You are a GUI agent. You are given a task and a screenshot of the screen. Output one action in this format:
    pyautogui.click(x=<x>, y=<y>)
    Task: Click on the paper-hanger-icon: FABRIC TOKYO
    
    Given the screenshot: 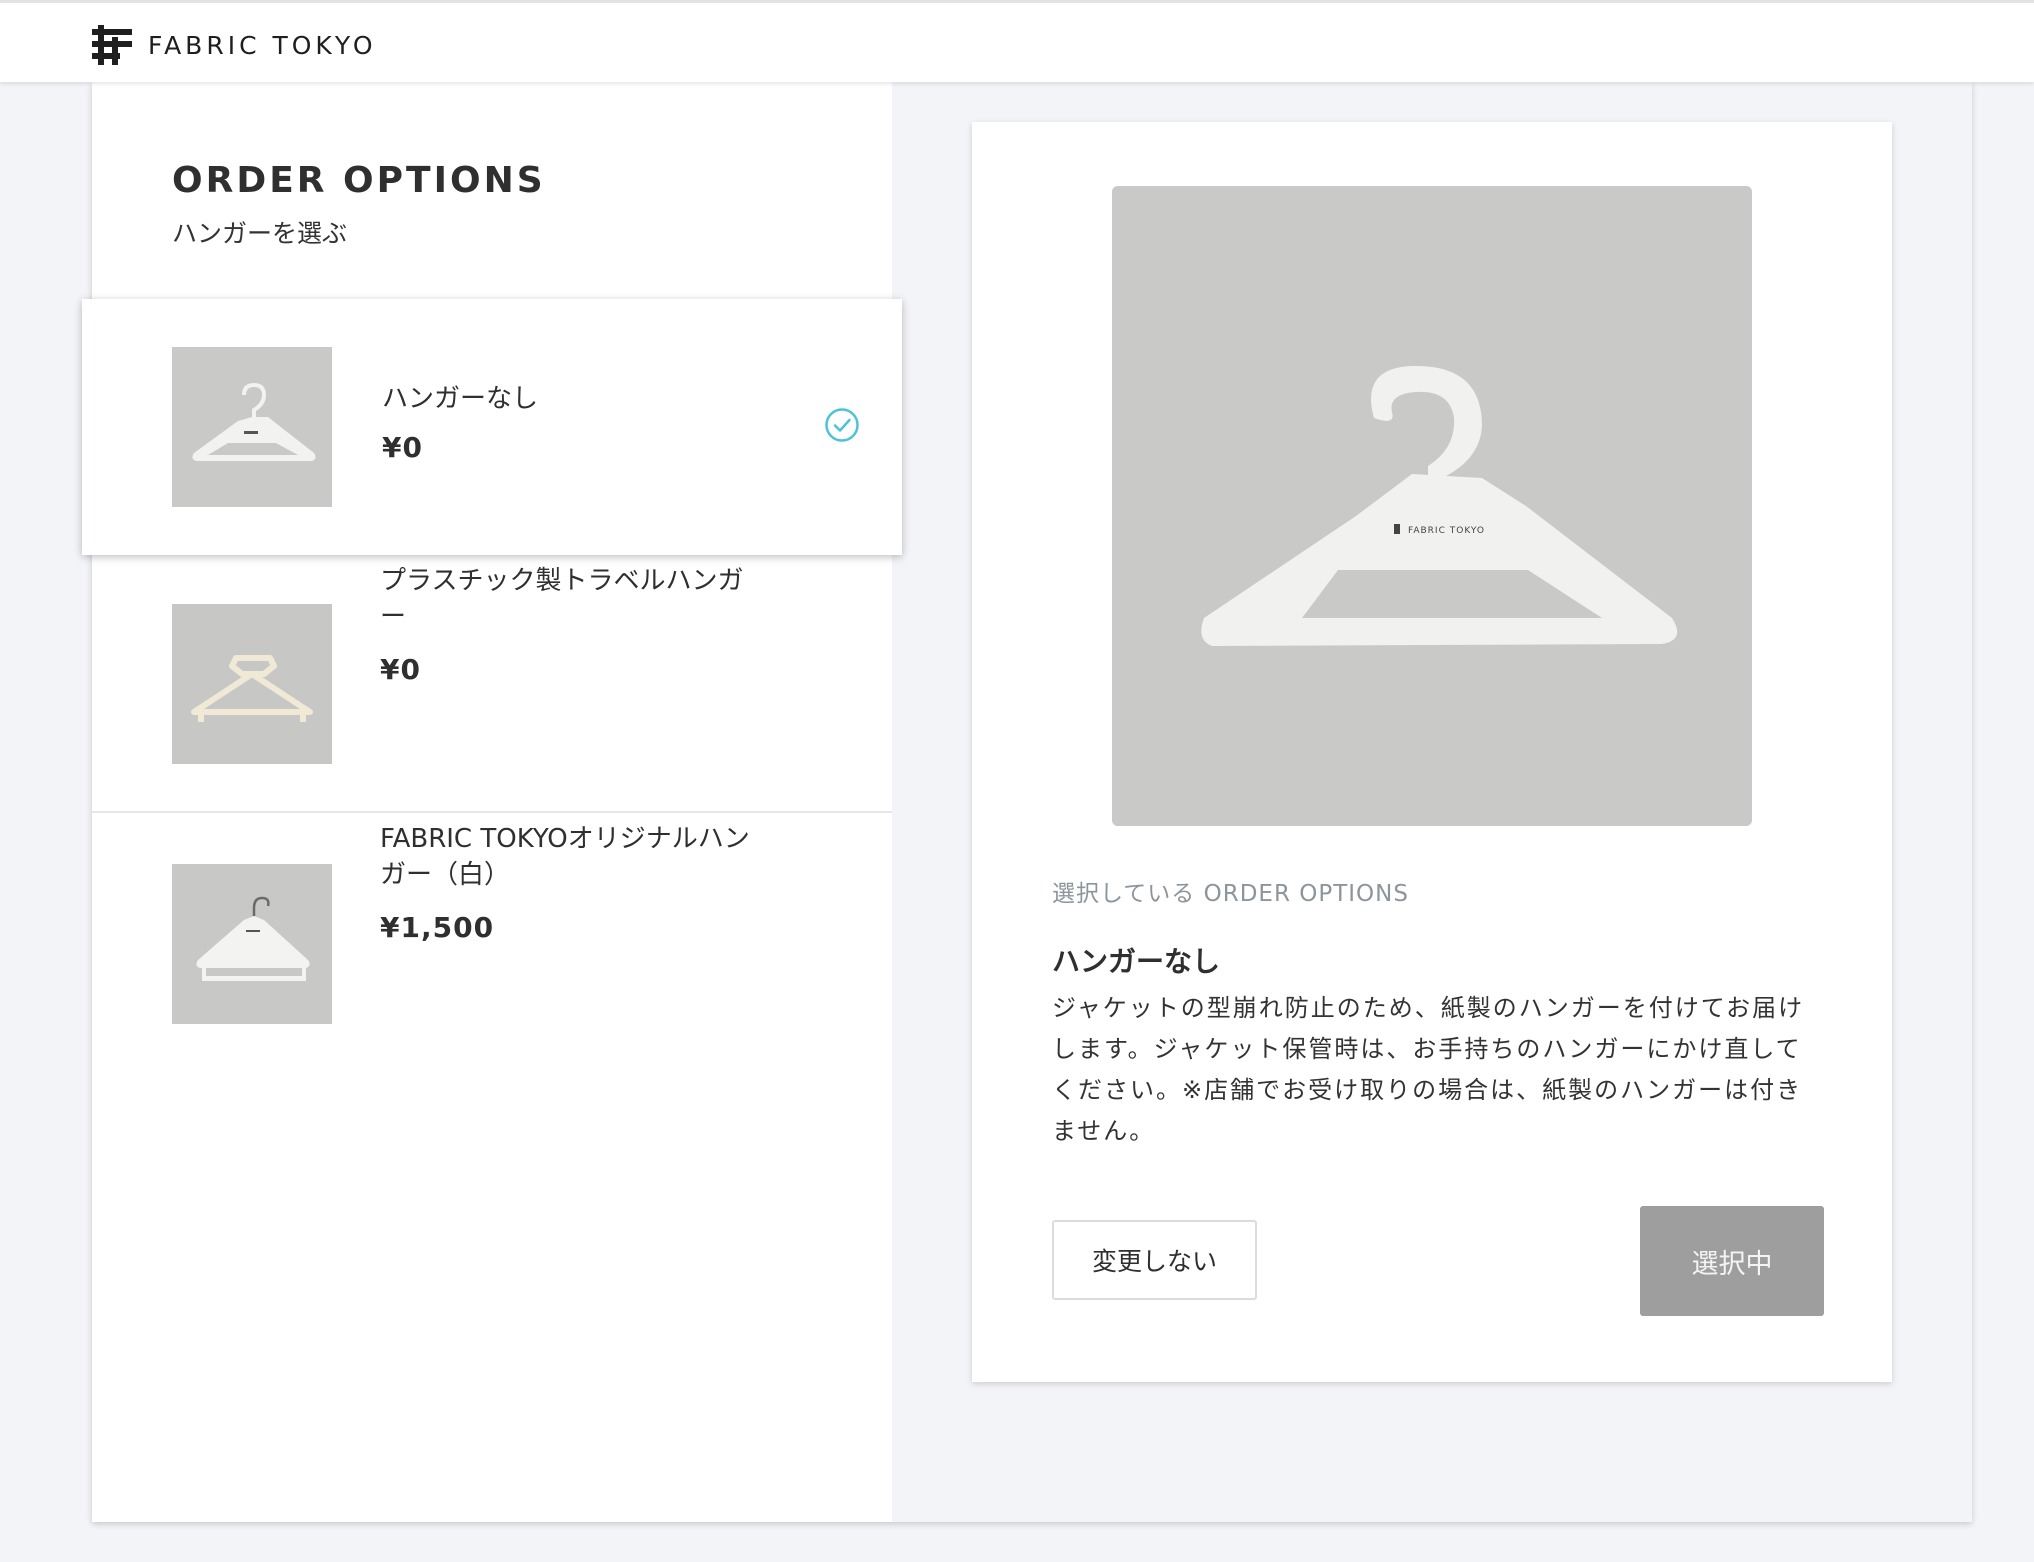 What is the action you would take?
    pyautogui.click(x=1432, y=506)
    